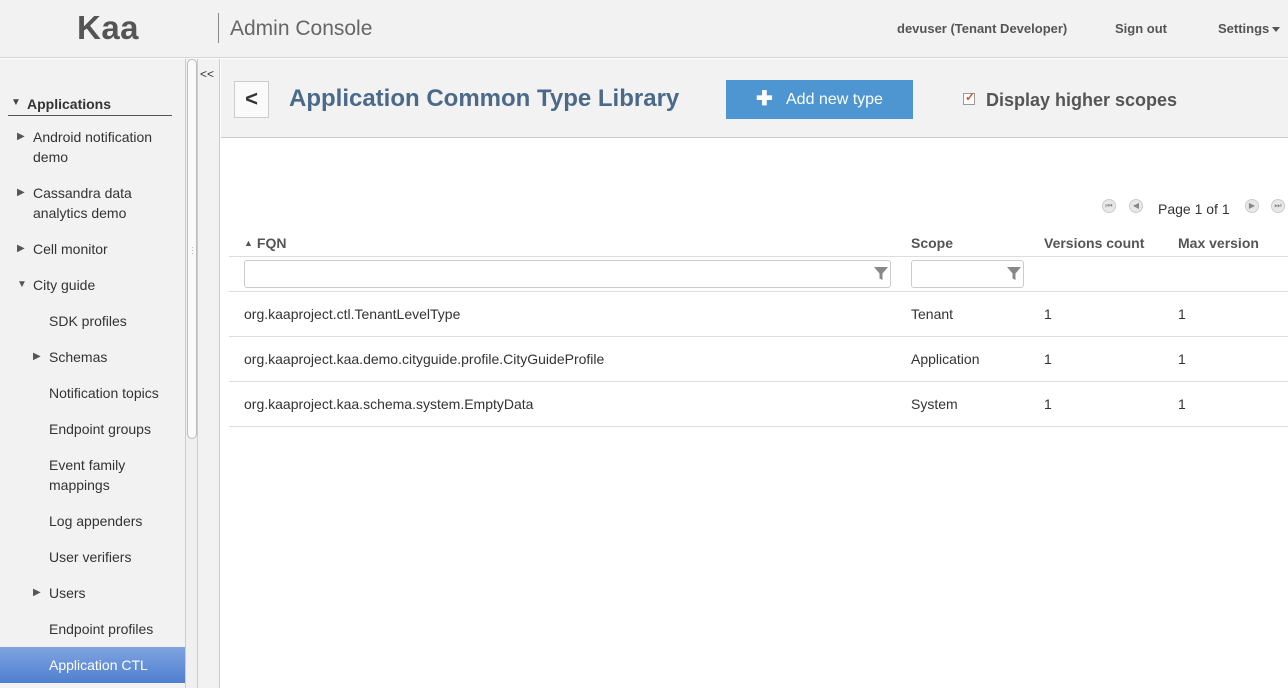  I want to click on settings-menu: Settings, so click(1249, 28).